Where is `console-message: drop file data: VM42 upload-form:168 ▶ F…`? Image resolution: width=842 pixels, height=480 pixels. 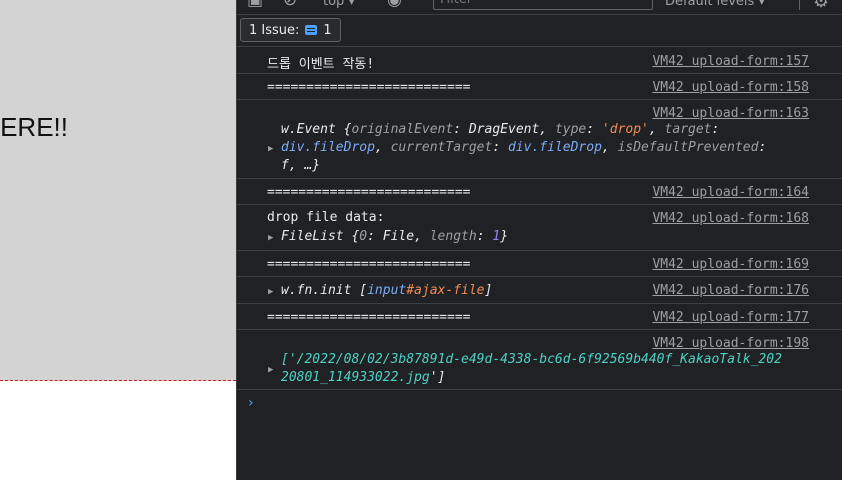
console-message: drop file data: VM42 upload-form:168 ▶ F… is located at coordinates (539, 228).